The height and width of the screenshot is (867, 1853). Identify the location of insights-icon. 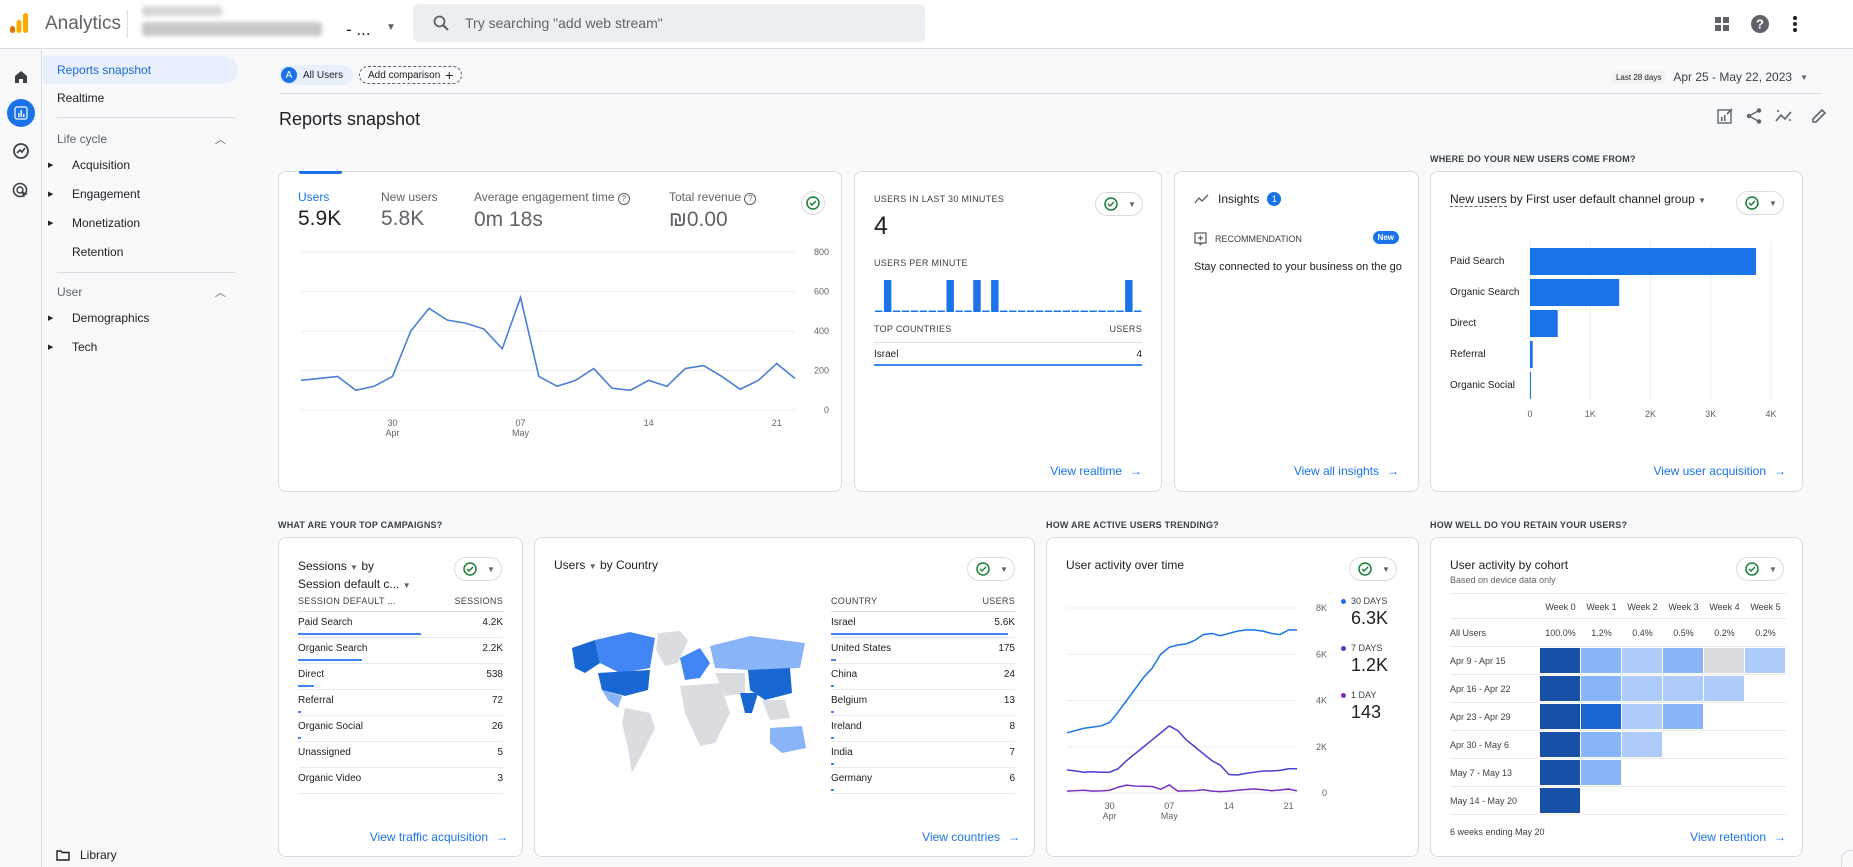
(1784, 116).